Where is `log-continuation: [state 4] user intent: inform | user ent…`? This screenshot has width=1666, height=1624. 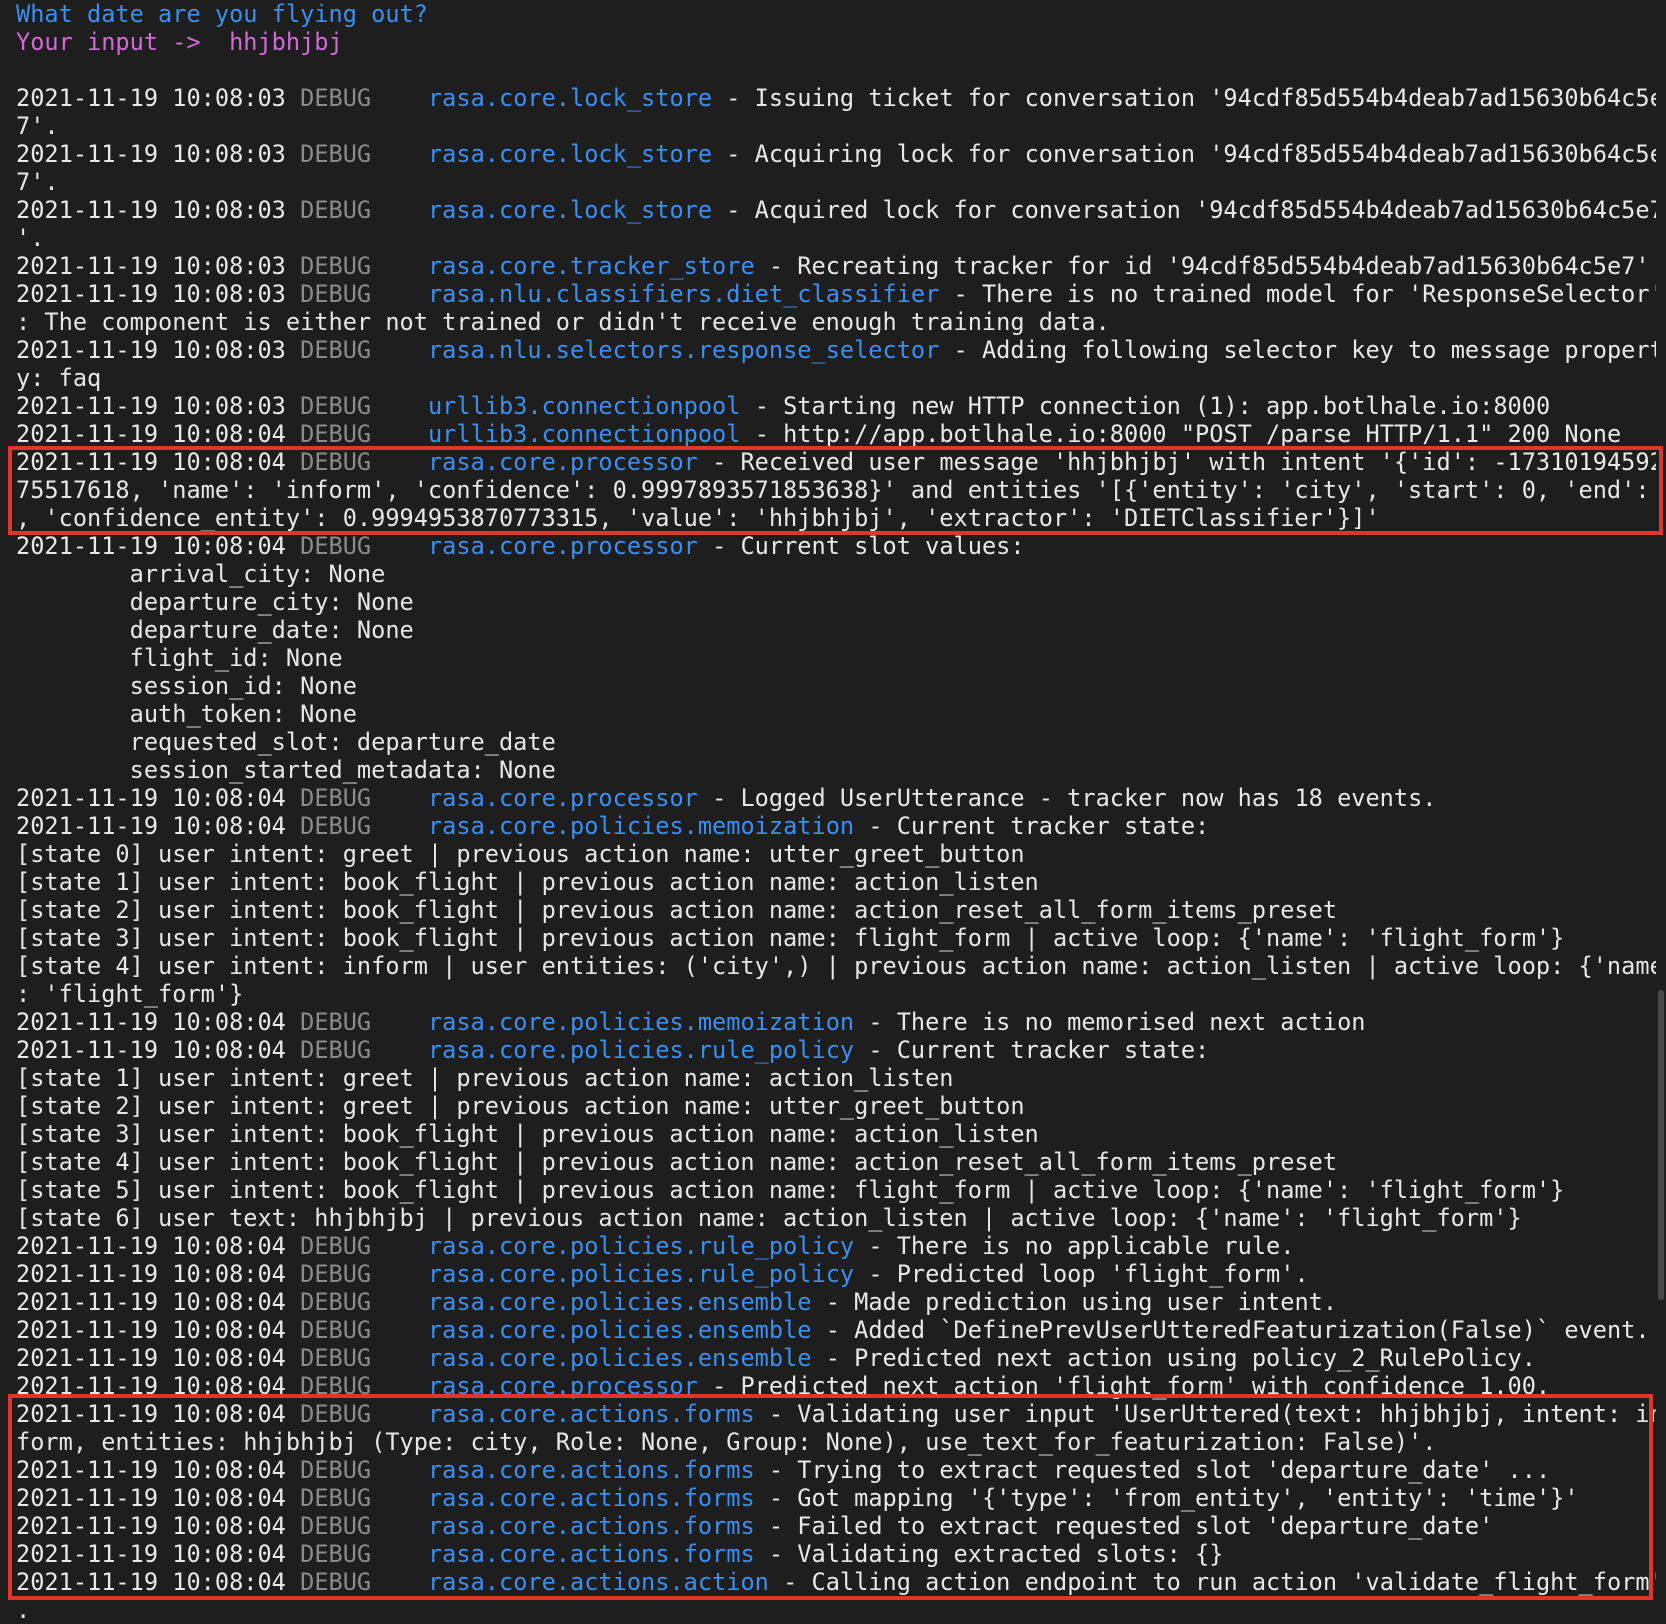
log-continuation: [state 4] user intent: inform | user ent… is located at coordinates (836, 966).